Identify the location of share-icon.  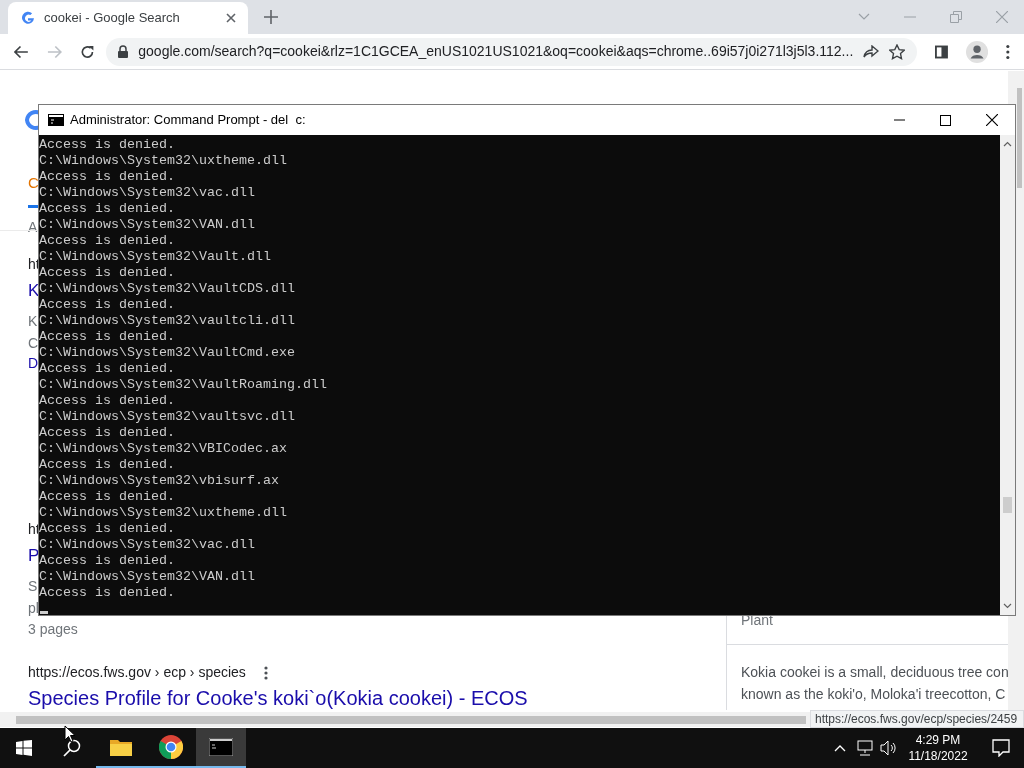
(871, 51).